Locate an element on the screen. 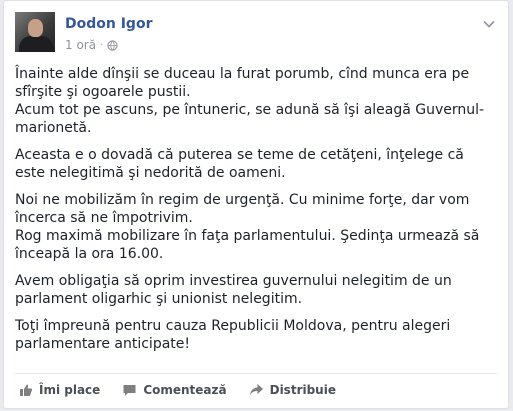 The height and width of the screenshot is (411, 513). post-time: 1 oră is located at coordinates (80, 45).